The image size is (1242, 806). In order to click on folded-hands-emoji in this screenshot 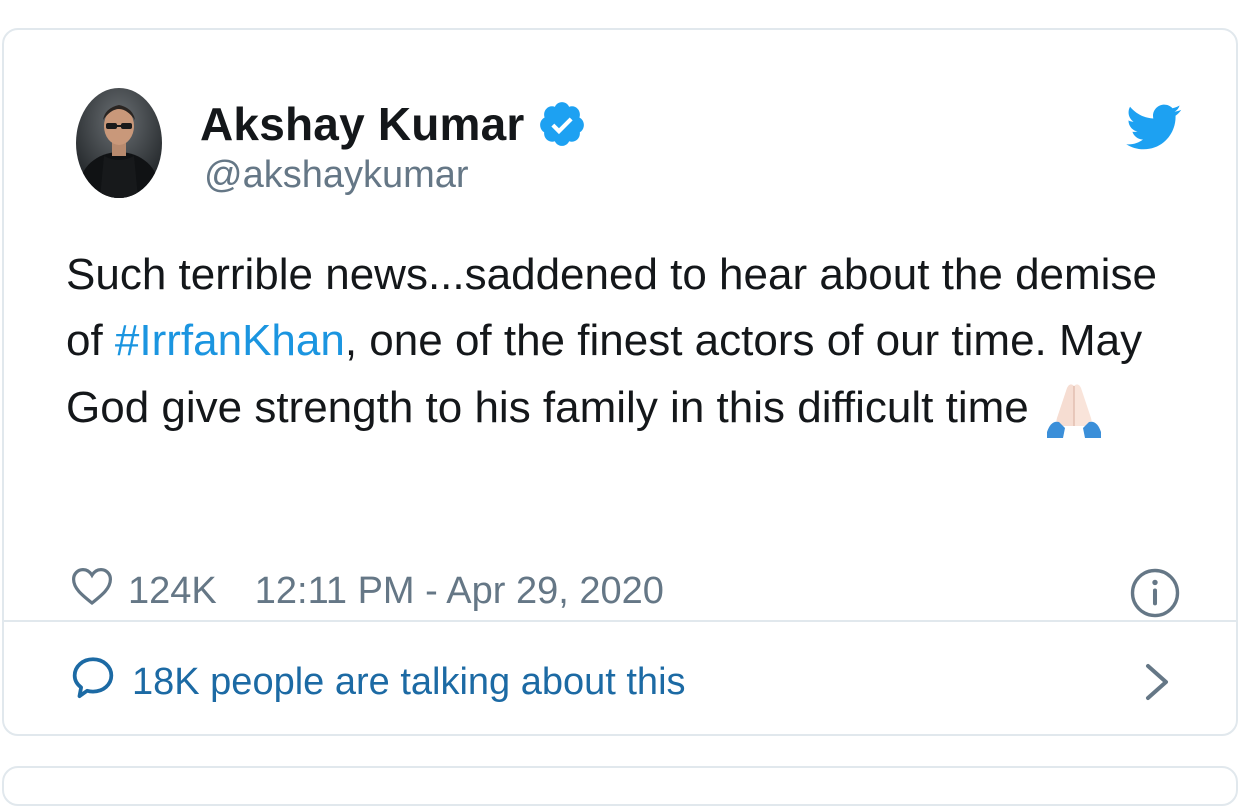, I will do `click(1074, 407)`.